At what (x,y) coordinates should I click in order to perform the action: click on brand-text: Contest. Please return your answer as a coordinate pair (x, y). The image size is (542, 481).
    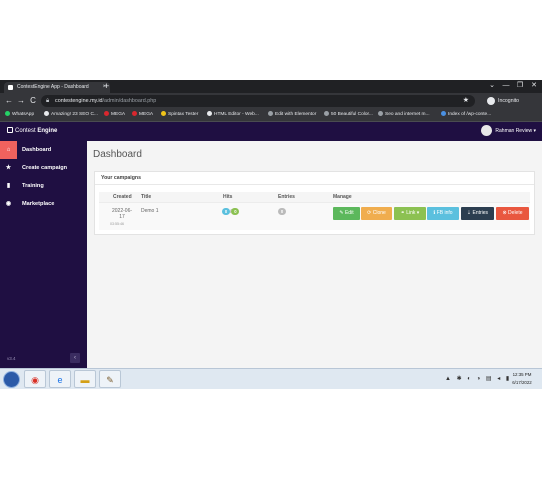
    Looking at the image, I should click on (26, 131).